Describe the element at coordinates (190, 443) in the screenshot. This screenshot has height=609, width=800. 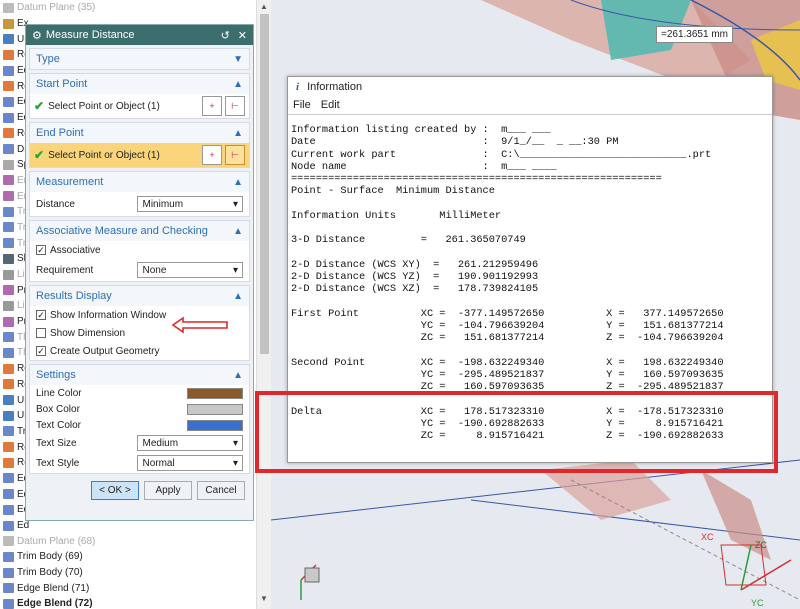
I see `text-size-select: Medium ▾` at that location.